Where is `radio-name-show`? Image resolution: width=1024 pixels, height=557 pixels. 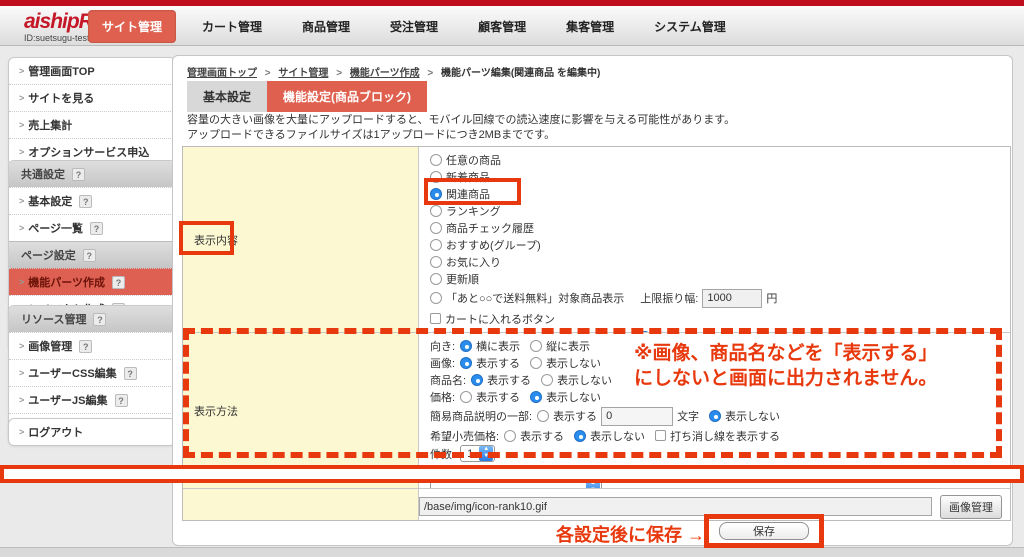 radio-name-show is located at coordinates (477, 379).